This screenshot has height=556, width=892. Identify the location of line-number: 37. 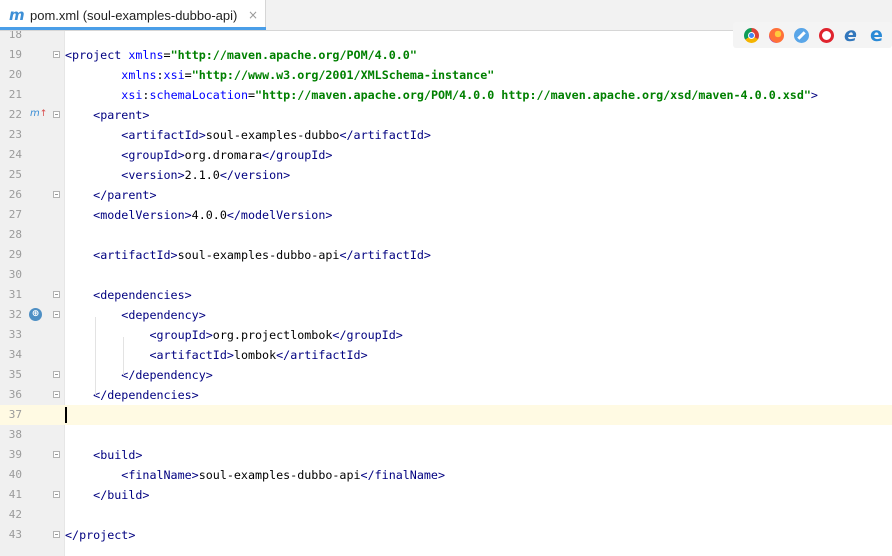
(15, 414).